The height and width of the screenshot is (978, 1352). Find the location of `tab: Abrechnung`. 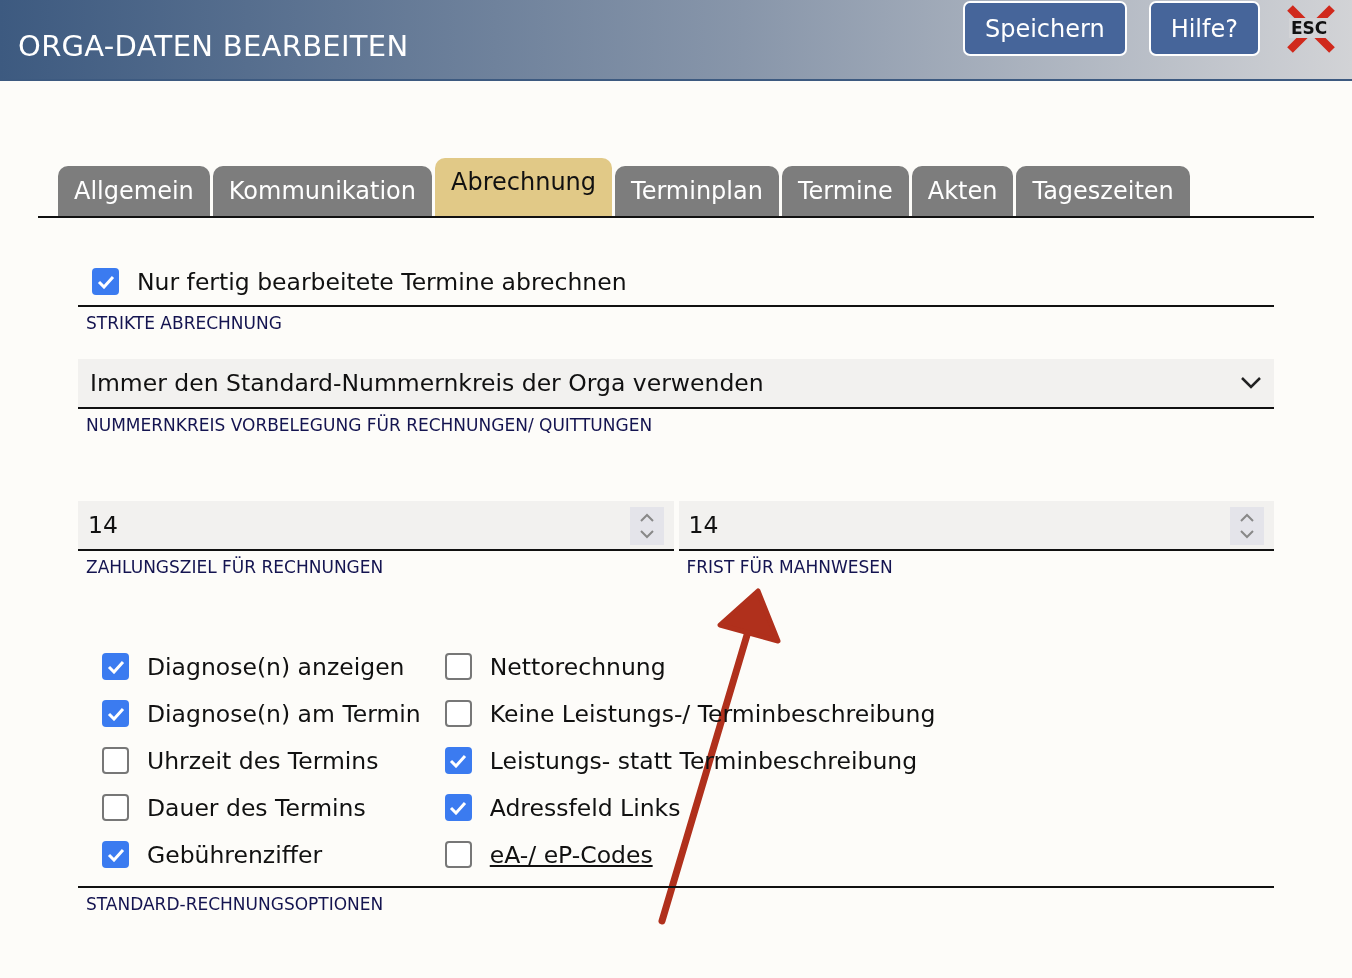

tab: Abrechnung is located at coordinates (524, 187).